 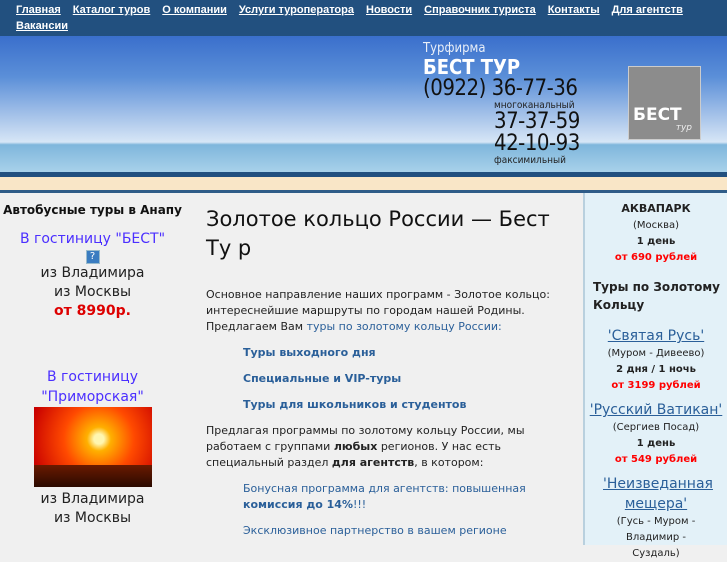 What do you see at coordinates (359, 504) in the screenshot?
I see `link-text: !!!` at bounding box center [359, 504].